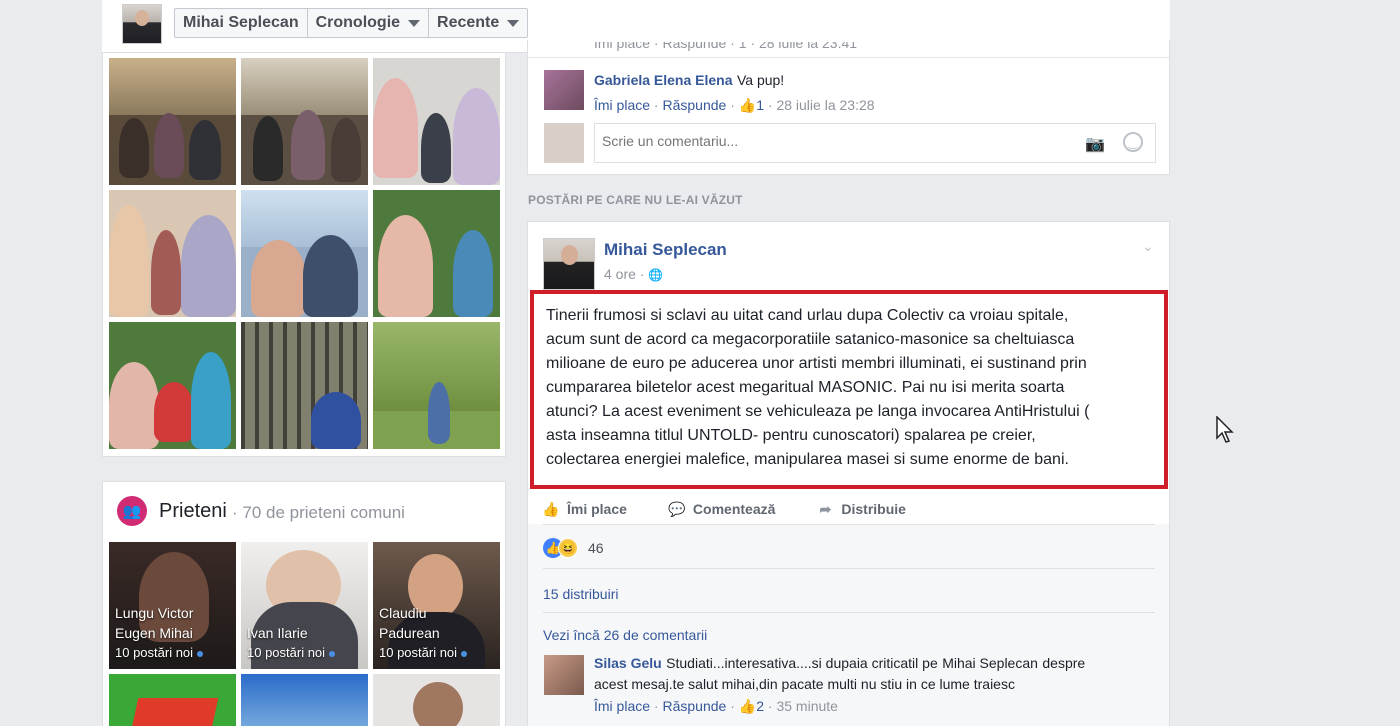  I want to click on write-comment-box: 📷 ‿, so click(875, 143).